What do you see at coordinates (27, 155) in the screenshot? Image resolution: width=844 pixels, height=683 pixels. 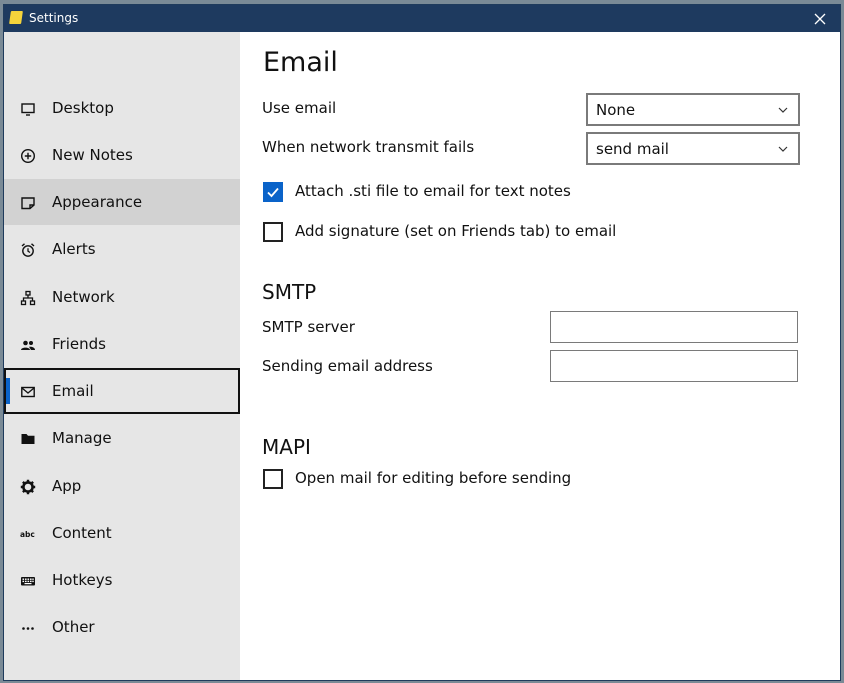 I see `plus-circle-icon` at bounding box center [27, 155].